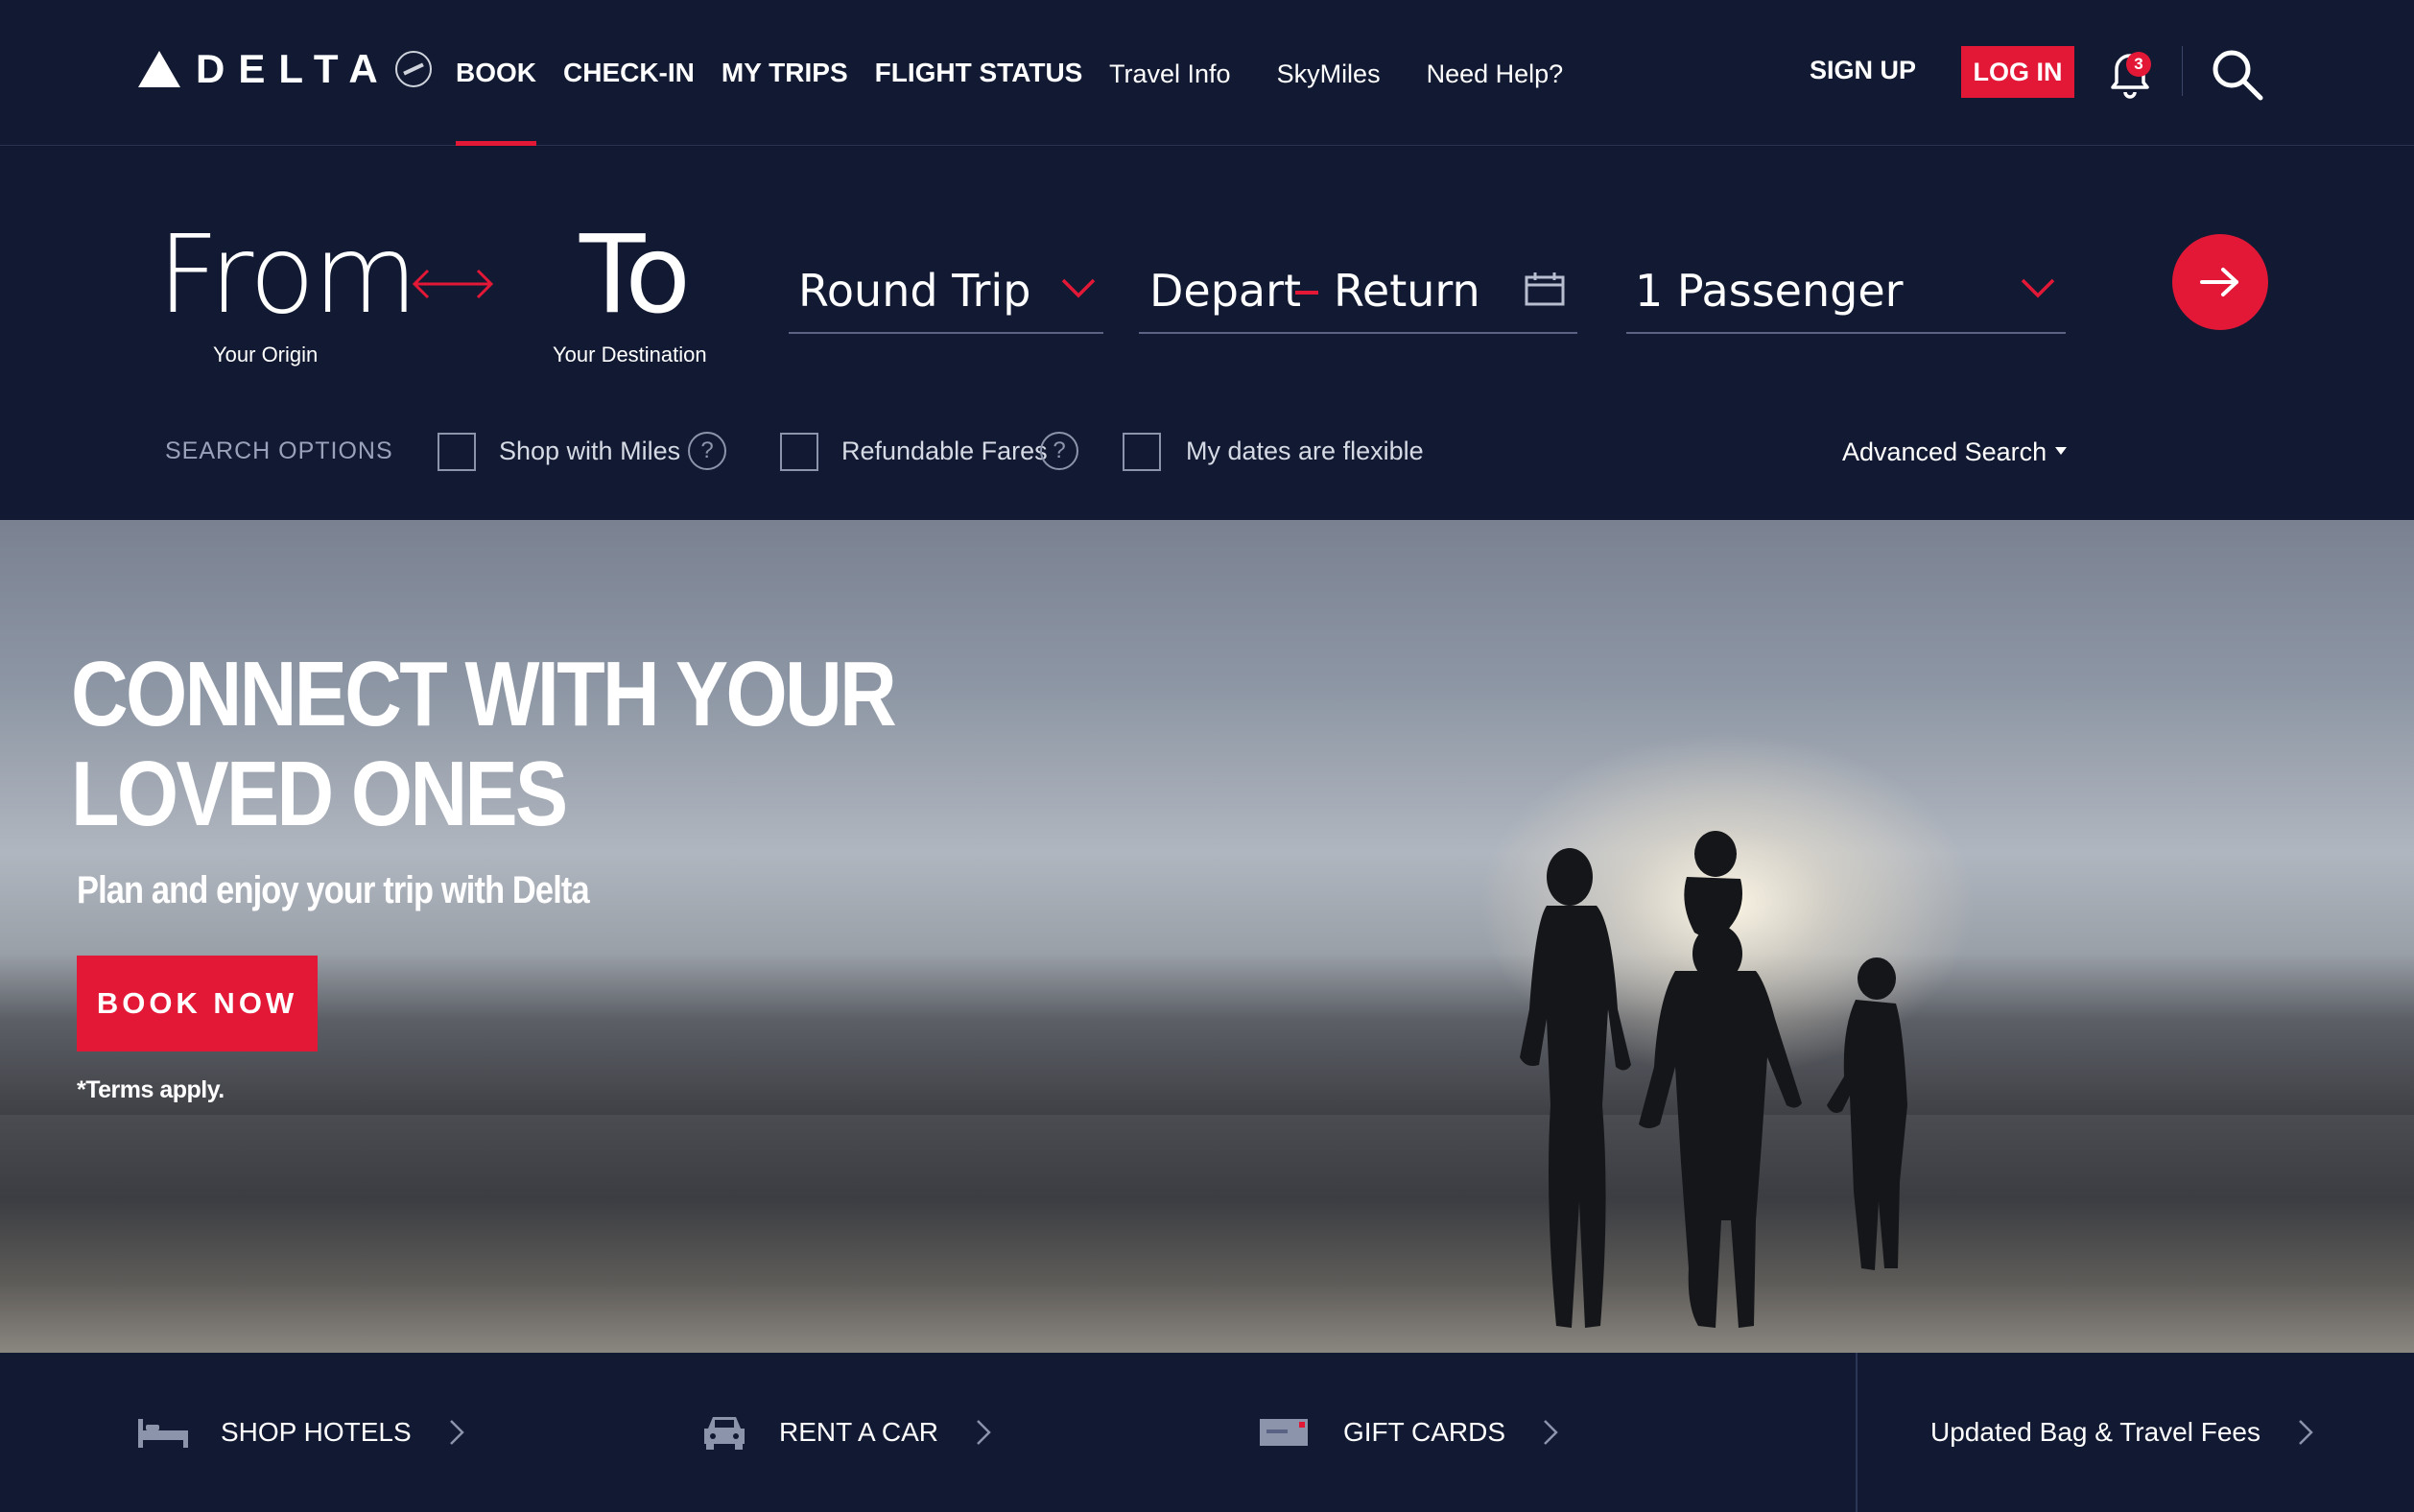  Describe the element at coordinates (1225, 291) in the screenshot. I see `depart-date-label: Depart` at that location.